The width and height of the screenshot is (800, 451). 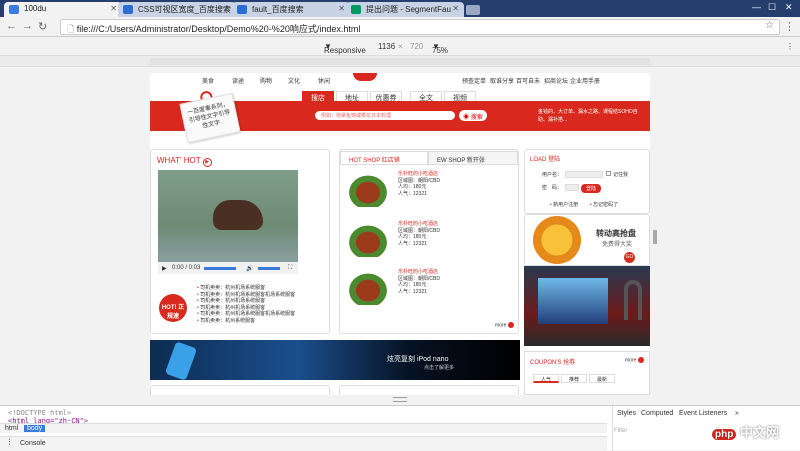 I want to click on whats-hot-title: WHAT' HOT ▶, so click(x=184, y=161).